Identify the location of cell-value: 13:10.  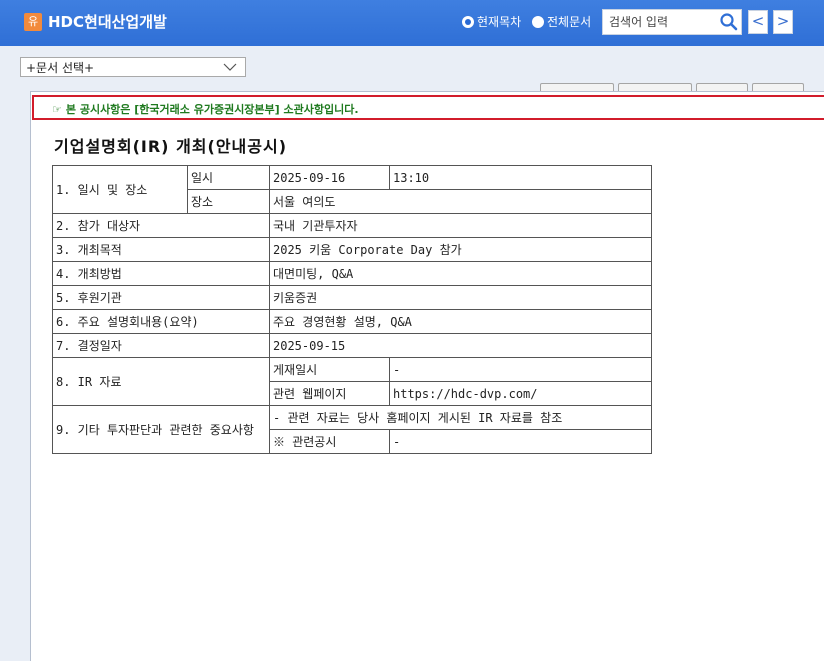
(520, 177).